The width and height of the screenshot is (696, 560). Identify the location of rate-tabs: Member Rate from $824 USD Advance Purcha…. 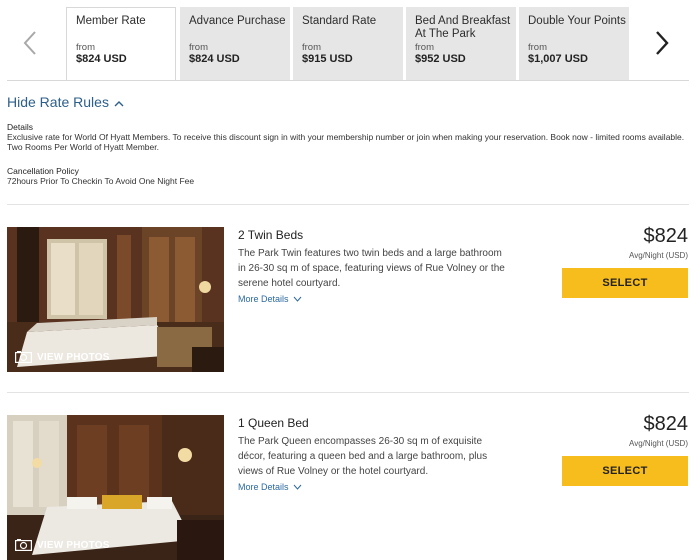
(348, 40).